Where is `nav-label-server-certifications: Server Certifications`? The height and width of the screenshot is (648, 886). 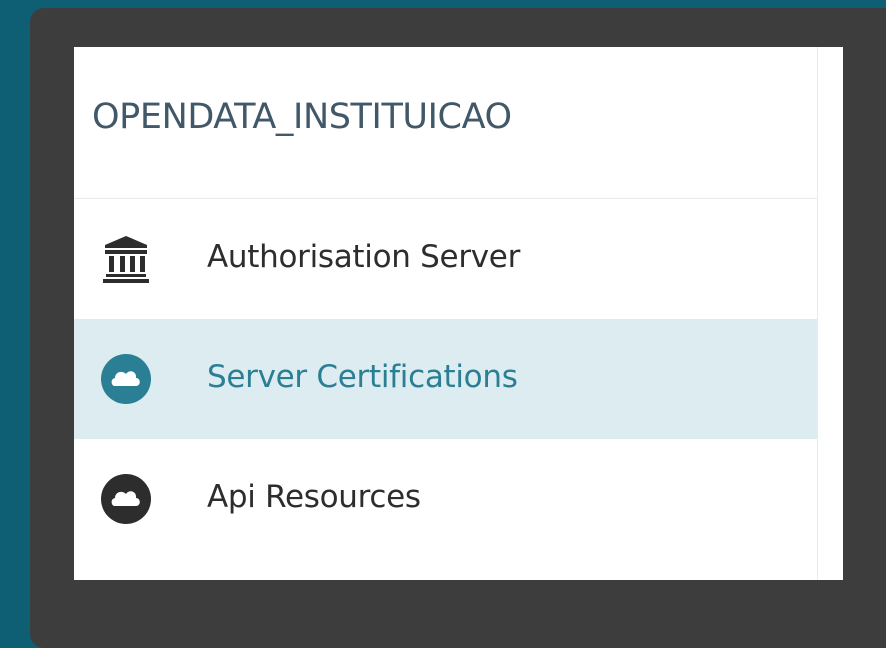
nav-label-server-certifications: Server Certifications is located at coordinates (362, 377).